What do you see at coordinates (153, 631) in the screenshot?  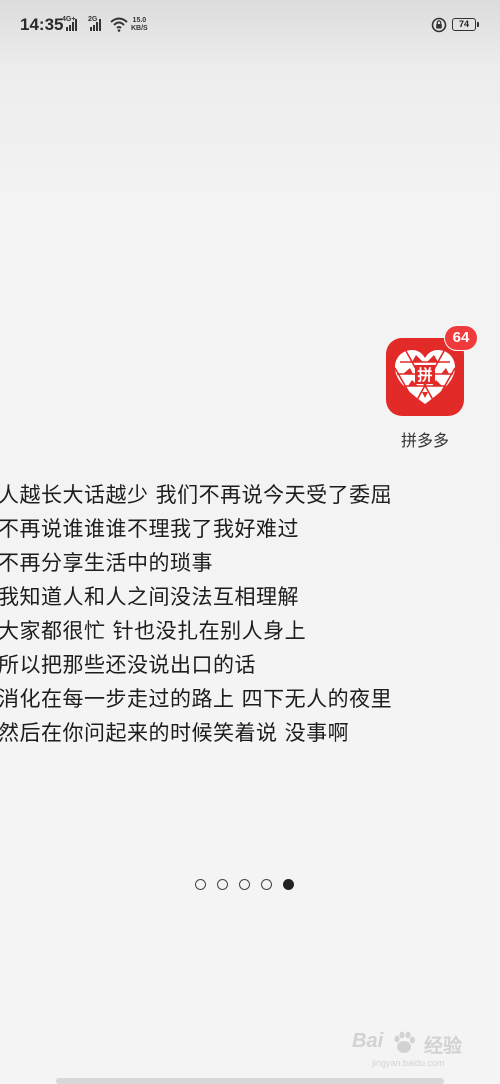 I see `lyrics-line: 大家都很忙 针也没扎在别人身上` at bounding box center [153, 631].